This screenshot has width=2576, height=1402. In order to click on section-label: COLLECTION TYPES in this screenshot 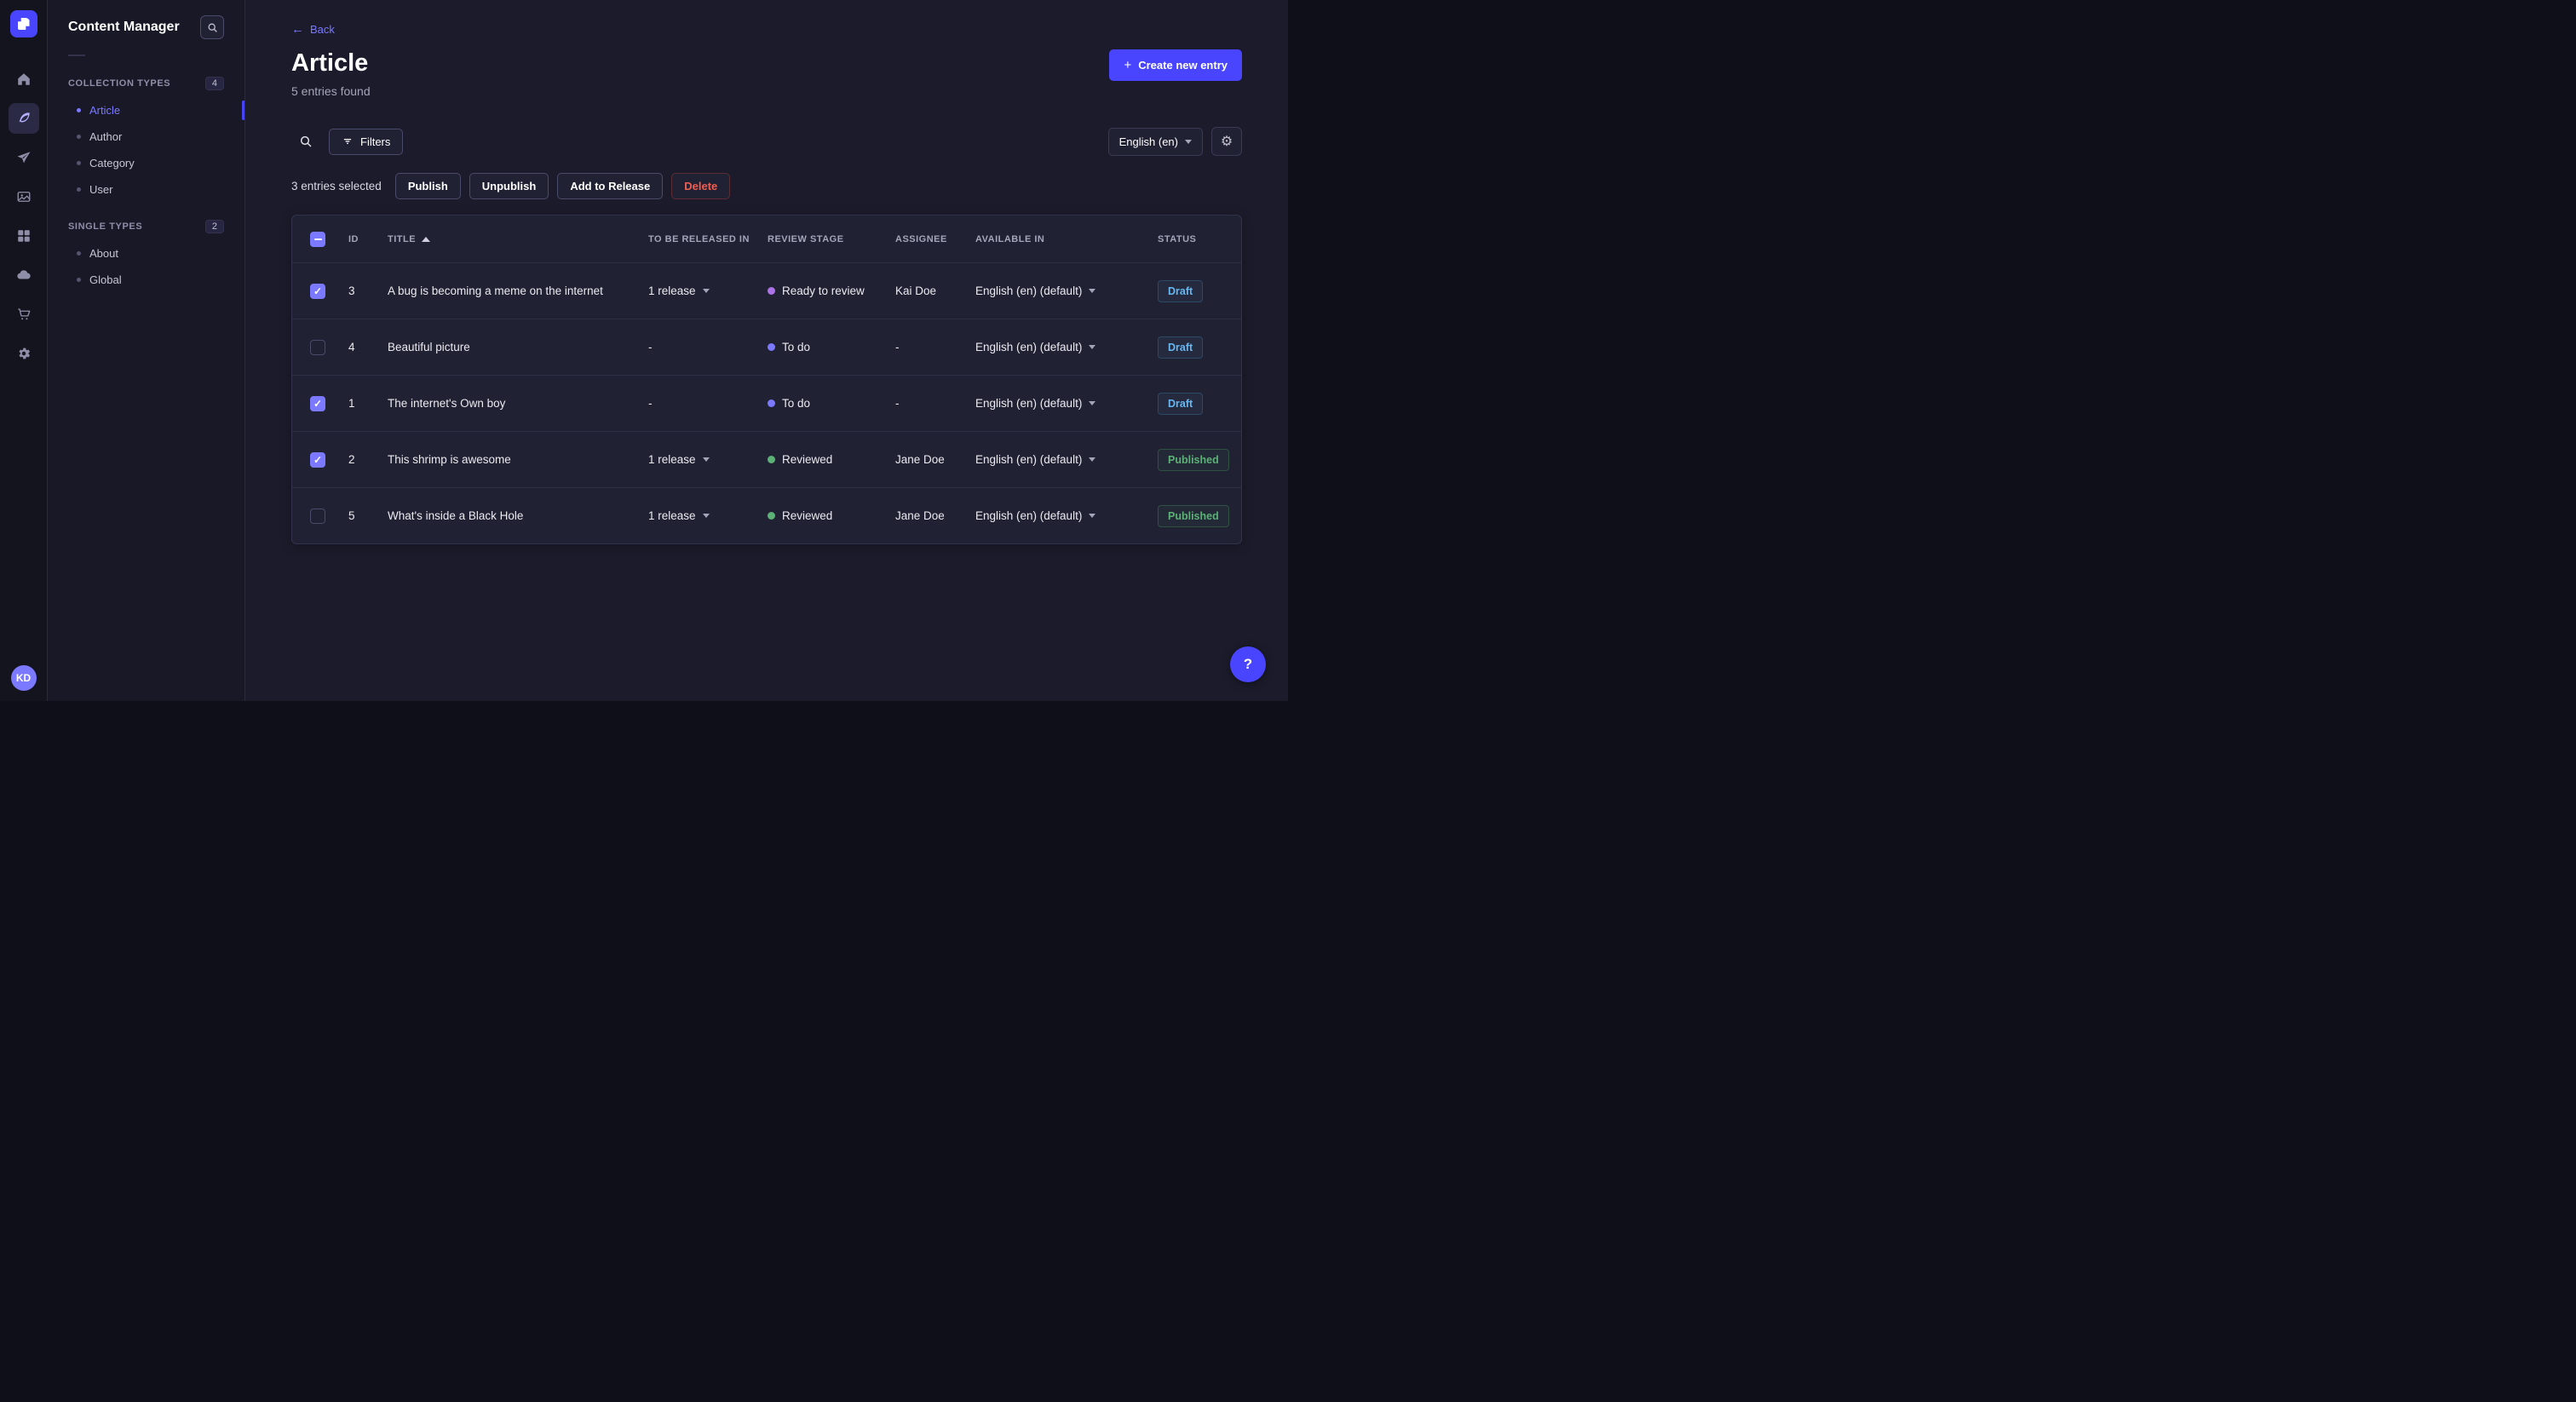, I will do `click(120, 83)`.